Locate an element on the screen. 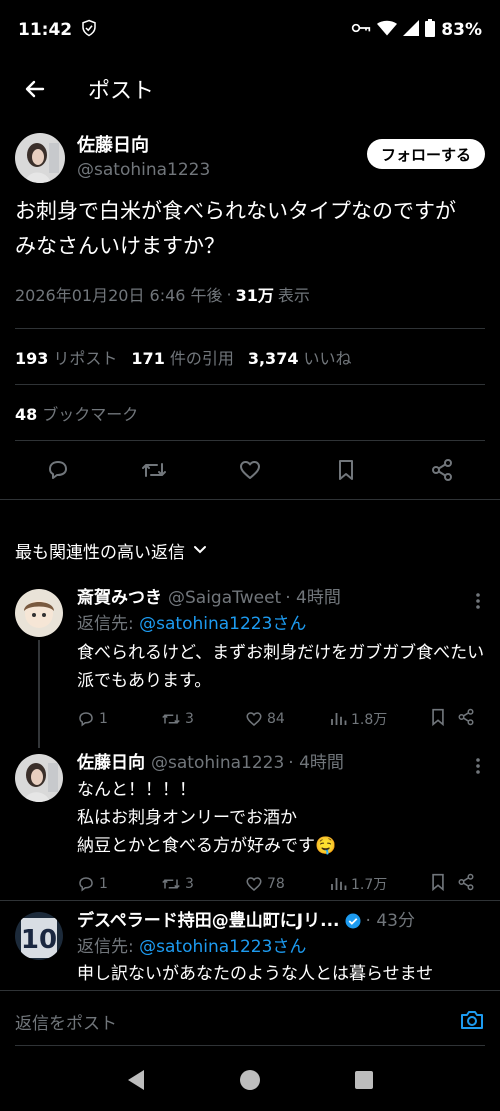 This screenshot has height=1111, width=500. reply-composer: 返信をポスト is located at coordinates (250, 1021).